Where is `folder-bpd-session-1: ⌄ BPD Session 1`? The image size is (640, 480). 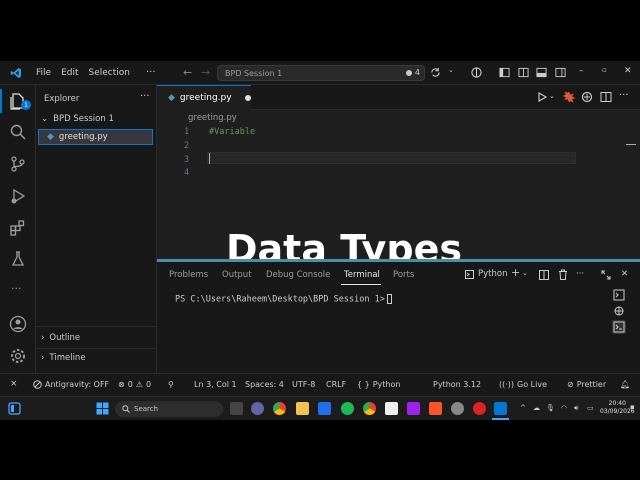 folder-bpd-session-1: ⌄ BPD Session 1 is located at coordinates (77, 119).